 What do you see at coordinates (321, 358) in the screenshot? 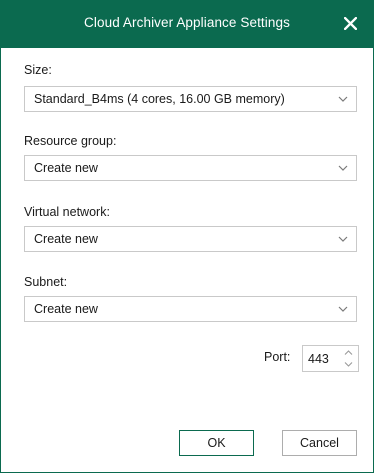
I see `port-input` at bounding box center [321, 358].